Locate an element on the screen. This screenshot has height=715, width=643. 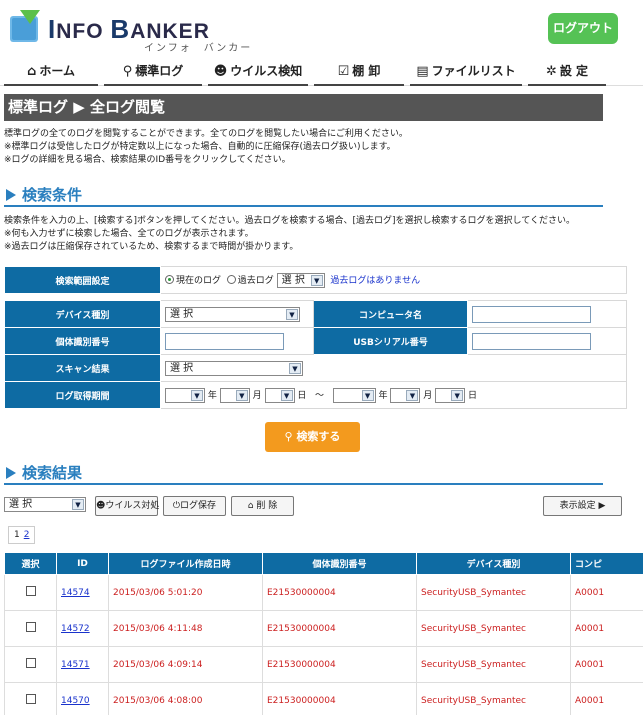
page-title: 標準ログ ▶ 全ログ閲覧 is located at coordinates (303, 107).